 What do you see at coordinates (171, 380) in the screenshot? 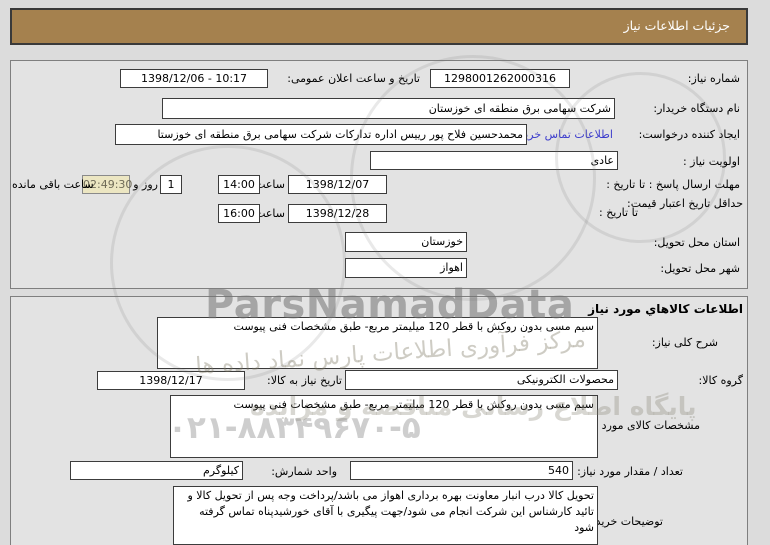
I see `goods-need-date-field: 1398/12/17` at bounding box center [171, 380].